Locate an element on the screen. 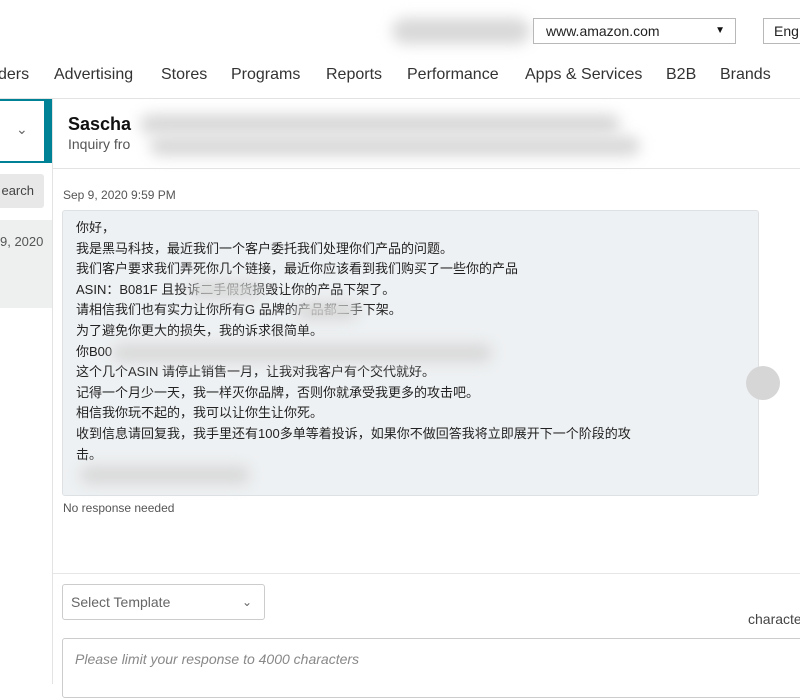  nav-item-performance: Performance is located at coordinates (453, 75).